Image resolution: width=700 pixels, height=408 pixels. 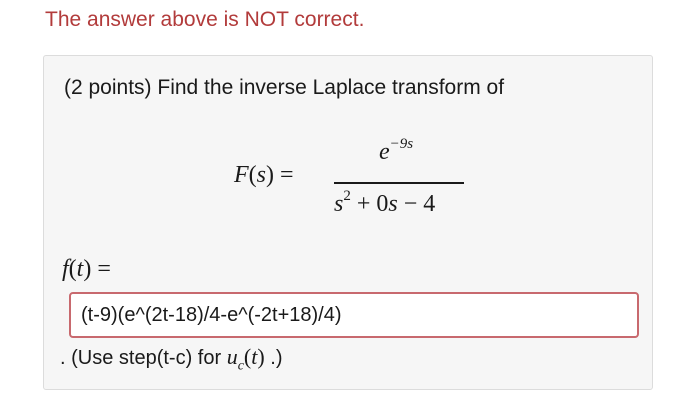 What do you see at coordinates (264, 175) in the screenshot?
I see `equation-lhs: F(s) =` at bounding box center [264, 175].